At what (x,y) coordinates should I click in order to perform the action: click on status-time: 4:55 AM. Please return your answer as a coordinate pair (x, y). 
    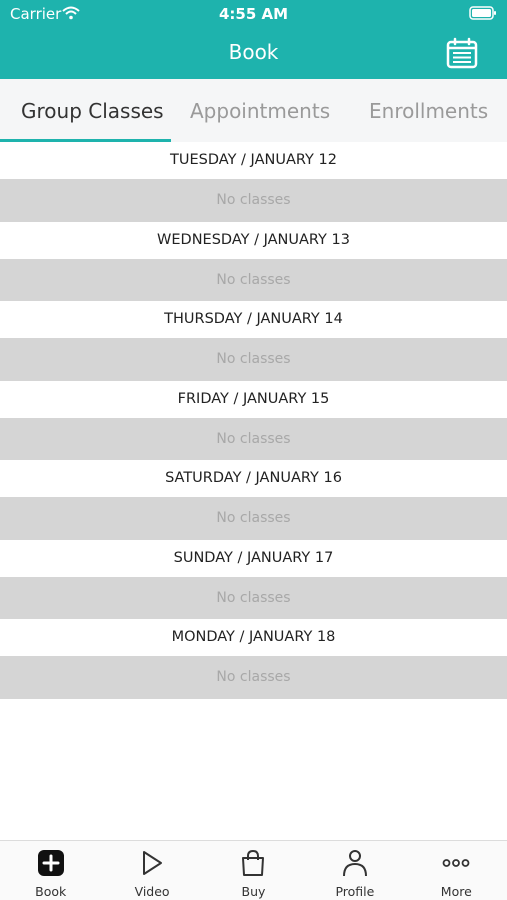
    Looking at the image, I should click on (253, 14).